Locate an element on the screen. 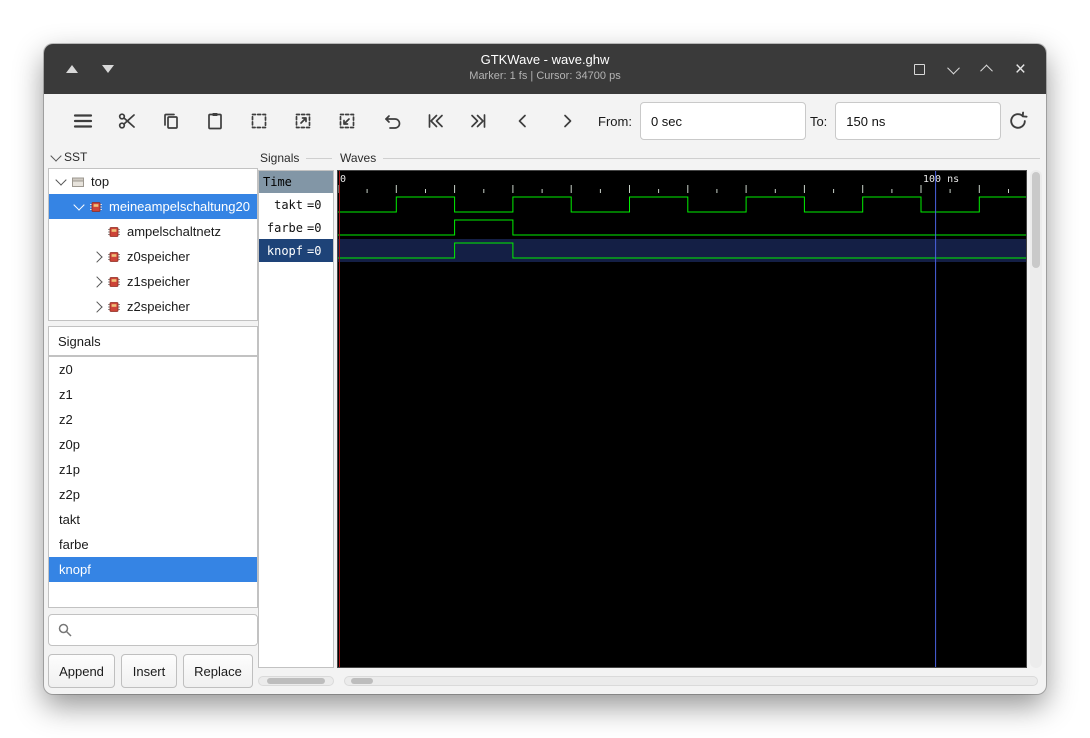 This screenshot has height=738, width=1090. step-back-button is located at coordinates (523, 121).